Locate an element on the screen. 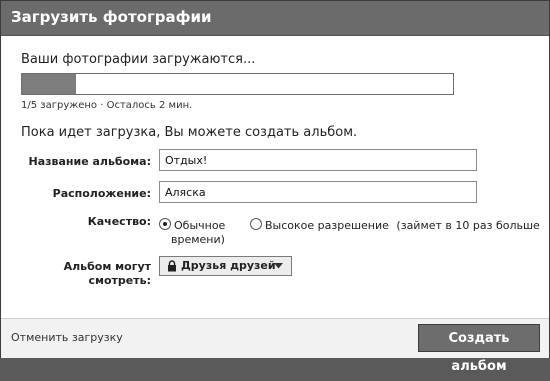 The image size is (550, 381). album-name-input is located at coordinates (318, 160).